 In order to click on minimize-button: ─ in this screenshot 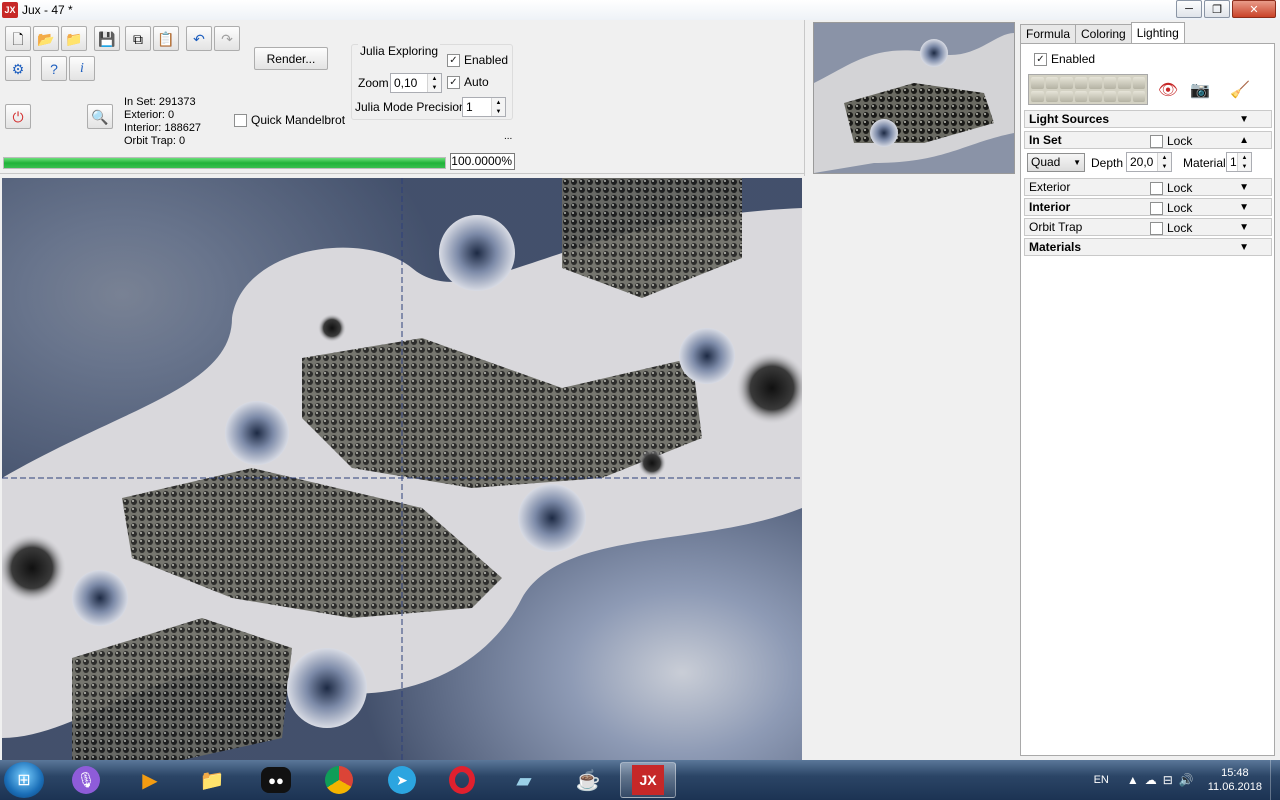, I will do `click(1189, 9)`.